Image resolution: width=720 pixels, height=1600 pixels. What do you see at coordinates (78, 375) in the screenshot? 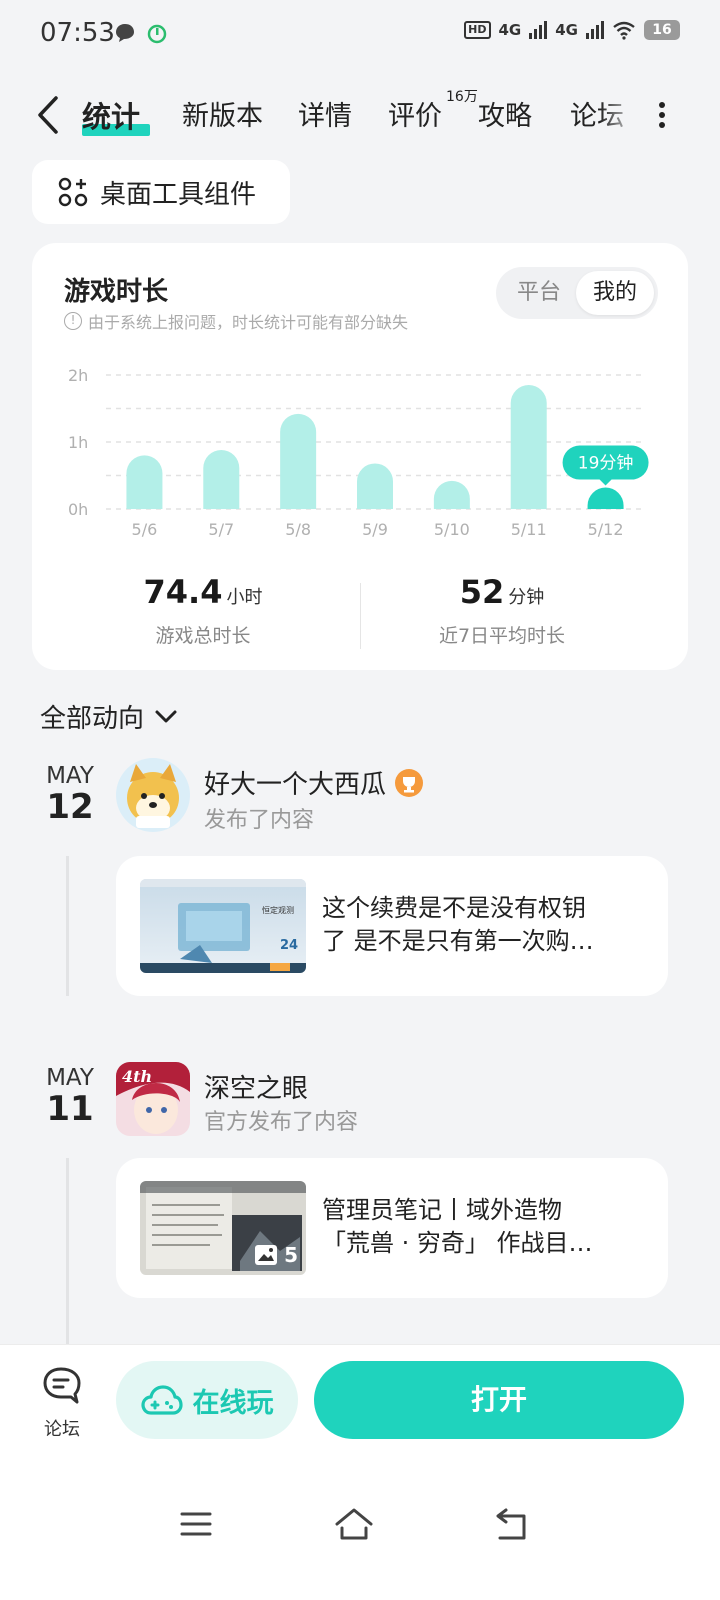
I see `y-tick-label: 2h` at bounding box center [78, 375].